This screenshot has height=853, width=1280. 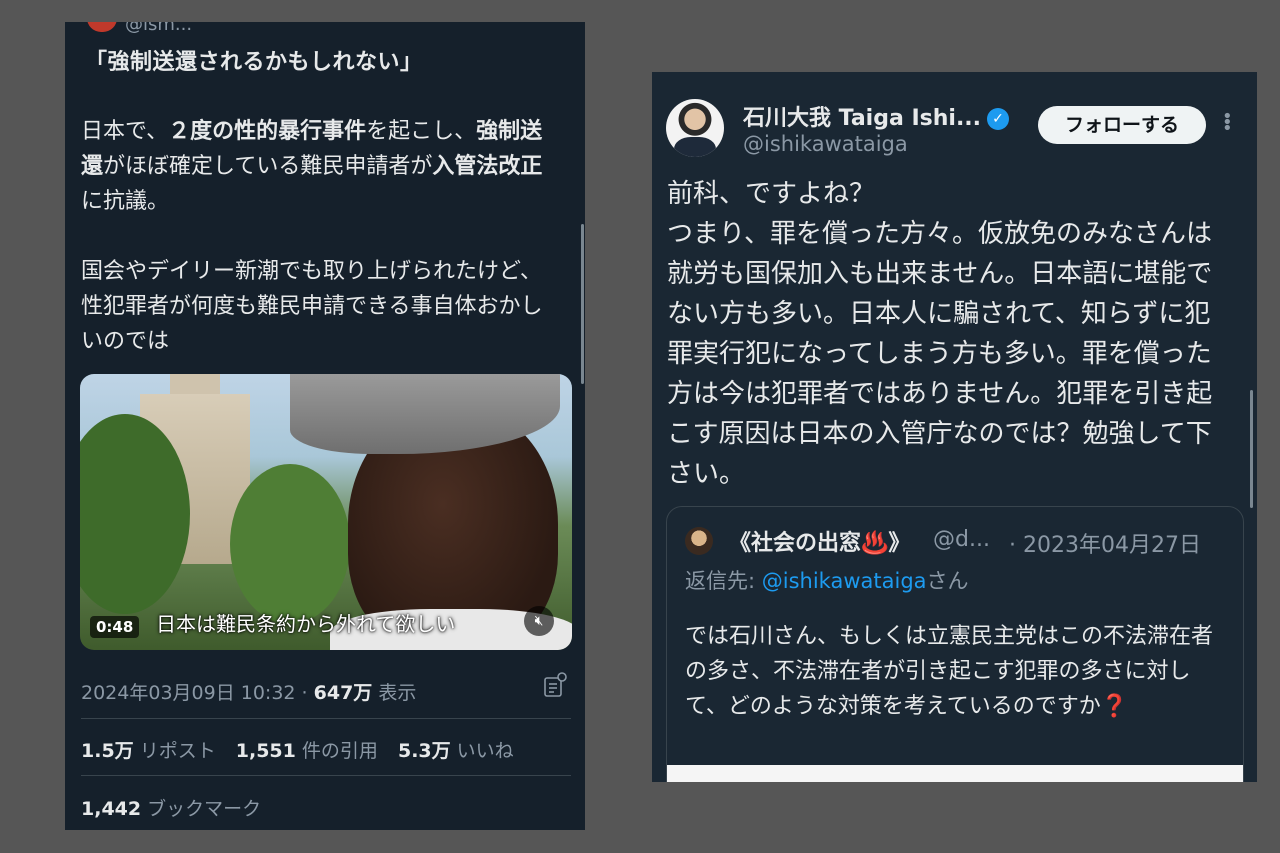 I want to click on quoted-author-name: 《社会の出窓♨️》, so click(x=820, y=543).